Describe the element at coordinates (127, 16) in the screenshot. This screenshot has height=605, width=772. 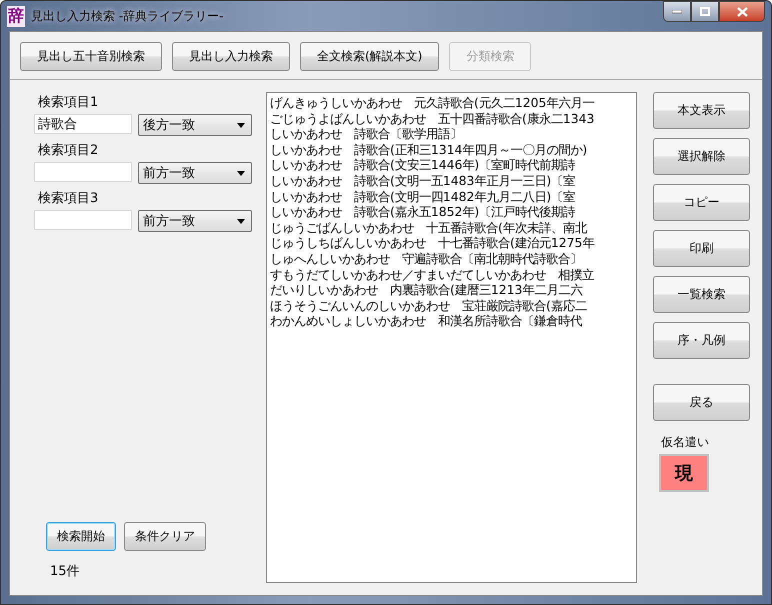
I see `window-title: 見出し入力検索 -辞典ライブラリー-` at that location.